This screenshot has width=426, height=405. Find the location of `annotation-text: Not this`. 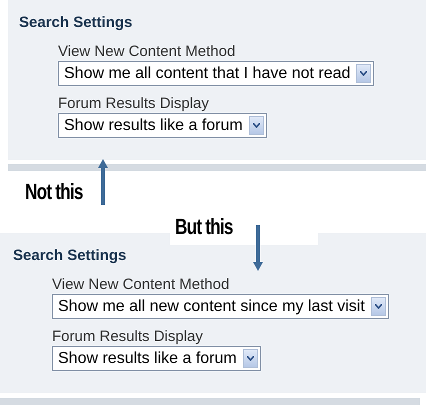

annotation-text: Not this is located at coordinates (54, 192).